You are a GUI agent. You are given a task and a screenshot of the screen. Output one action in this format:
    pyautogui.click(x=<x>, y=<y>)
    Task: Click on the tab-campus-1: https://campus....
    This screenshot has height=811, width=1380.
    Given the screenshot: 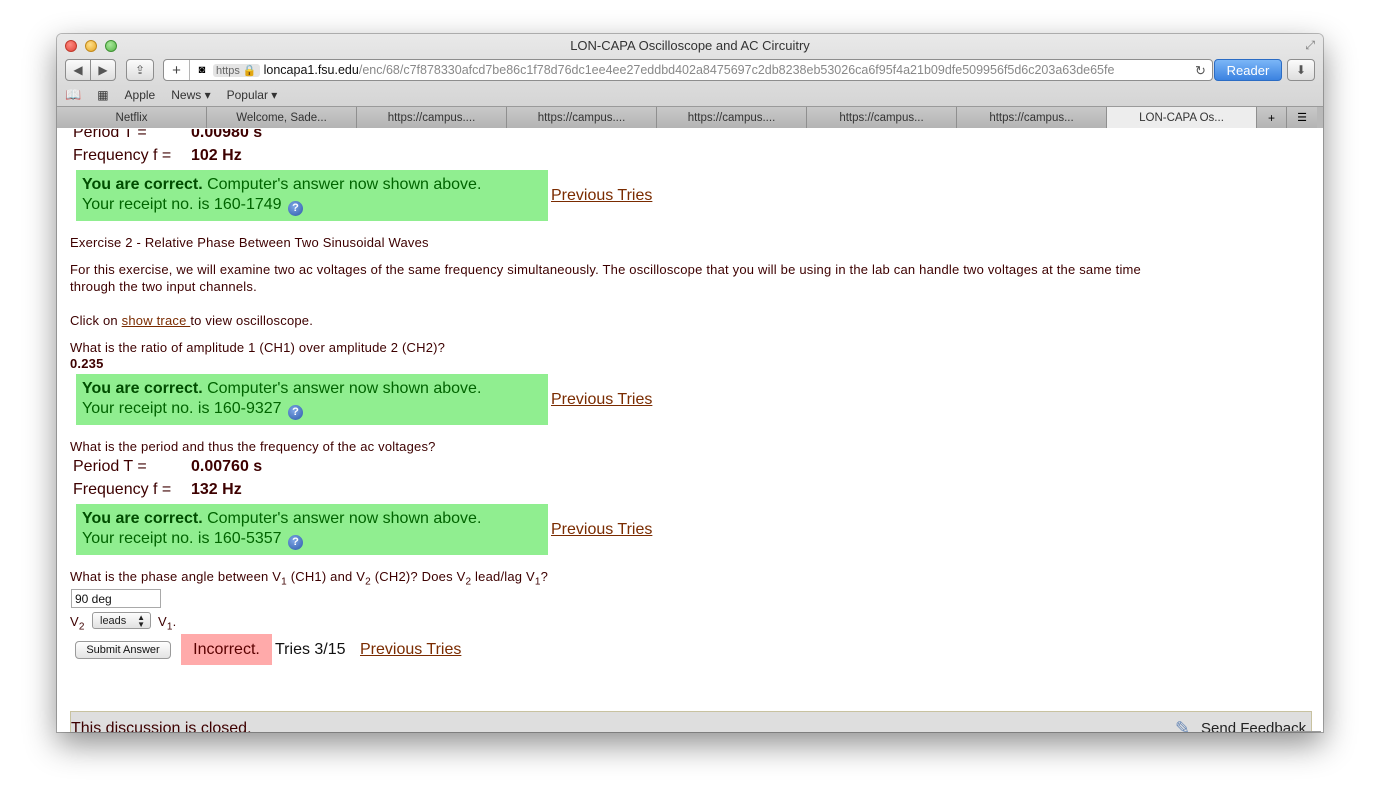 What is the action you would take?
    pyautogui.click(x=432, y=117)
    